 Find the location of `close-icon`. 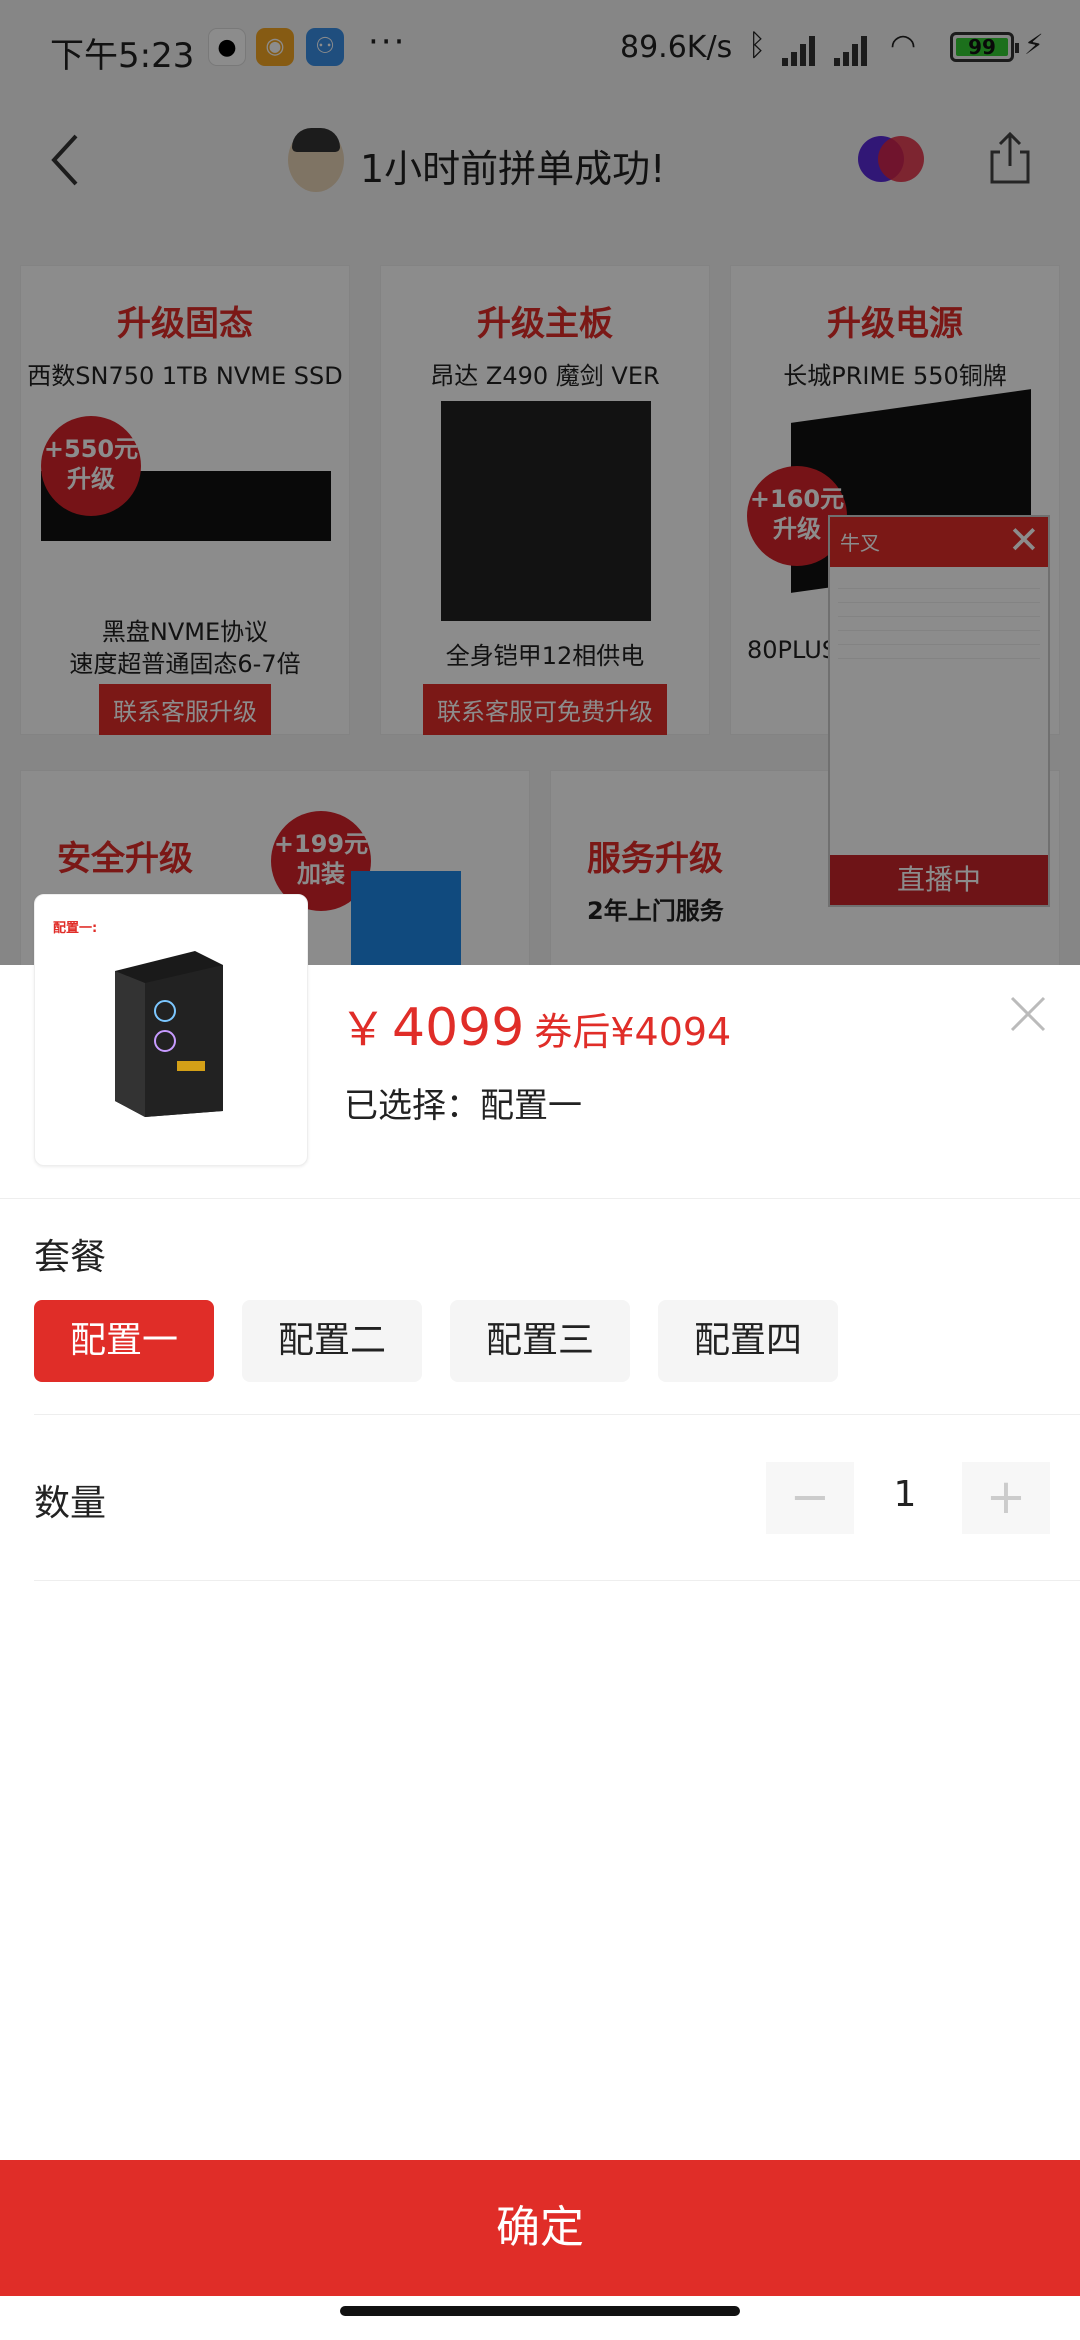

close-icon is located at coordinates (1028, 1014).